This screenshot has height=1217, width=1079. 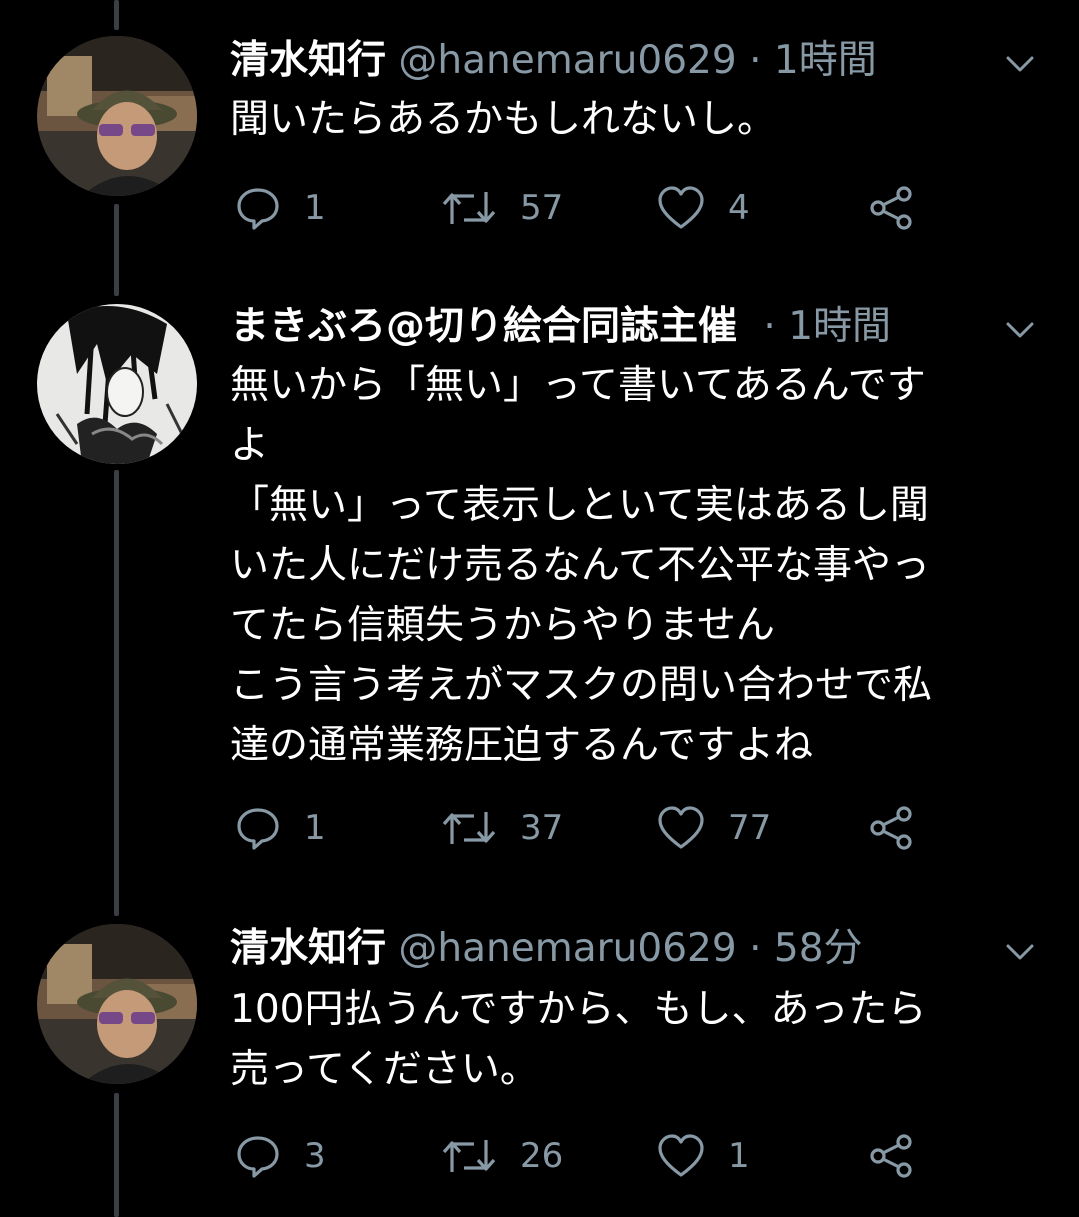 What do you see at coordinates (250, 445) in the screenshot?
I see `tweet-text-line: よ` at bounding box center [250, 445].